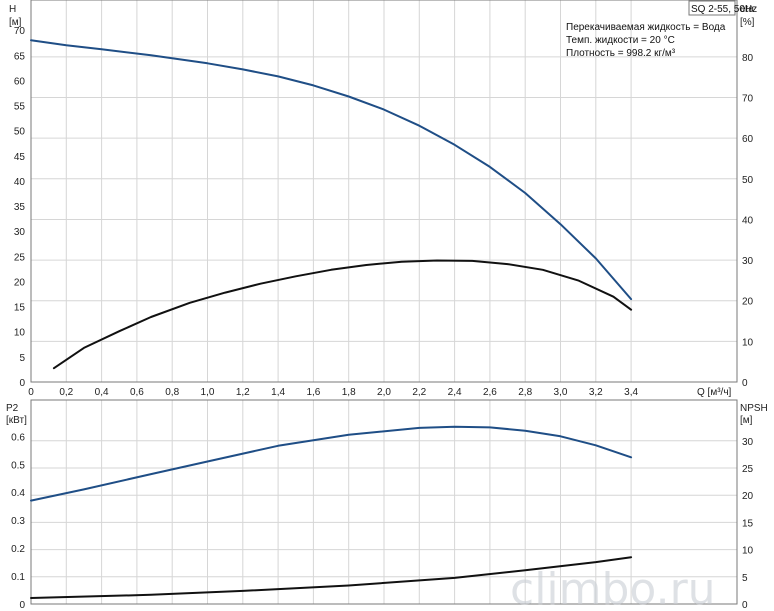 The height and width of the screenshot is (611, 774). Describe the element at coordinates (18, 549) in the screenshot. I see `left-tick-label: 0.2` at that location.